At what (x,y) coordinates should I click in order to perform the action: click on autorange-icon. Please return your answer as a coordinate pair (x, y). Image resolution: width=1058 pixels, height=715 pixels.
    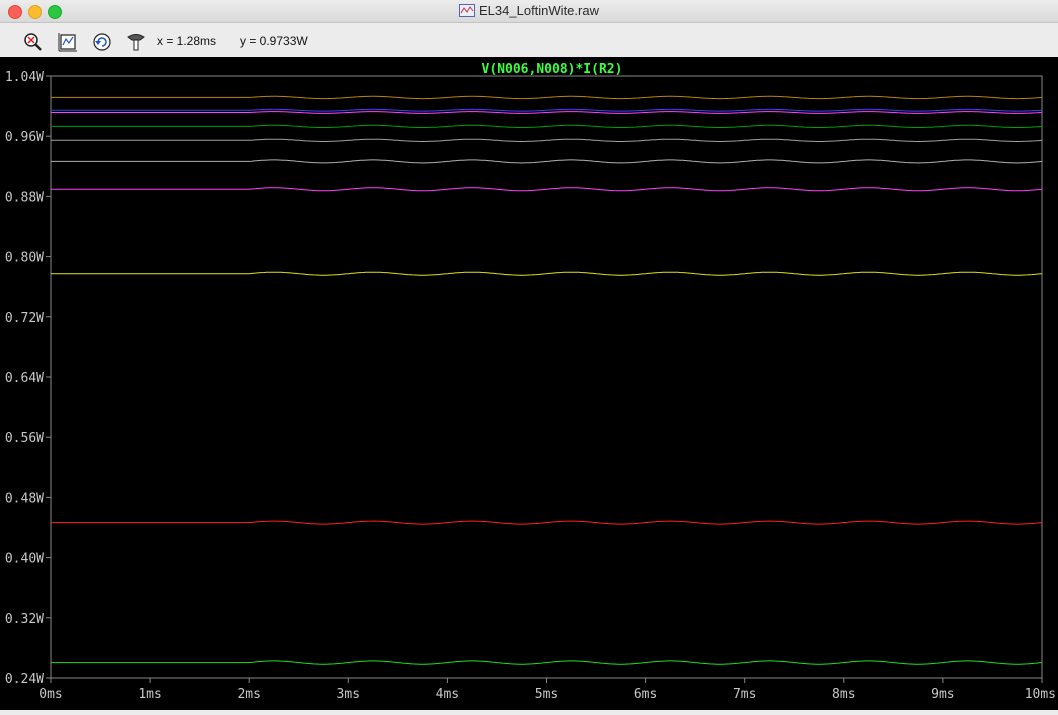
    Looking at the image, I should click on (68, 42).